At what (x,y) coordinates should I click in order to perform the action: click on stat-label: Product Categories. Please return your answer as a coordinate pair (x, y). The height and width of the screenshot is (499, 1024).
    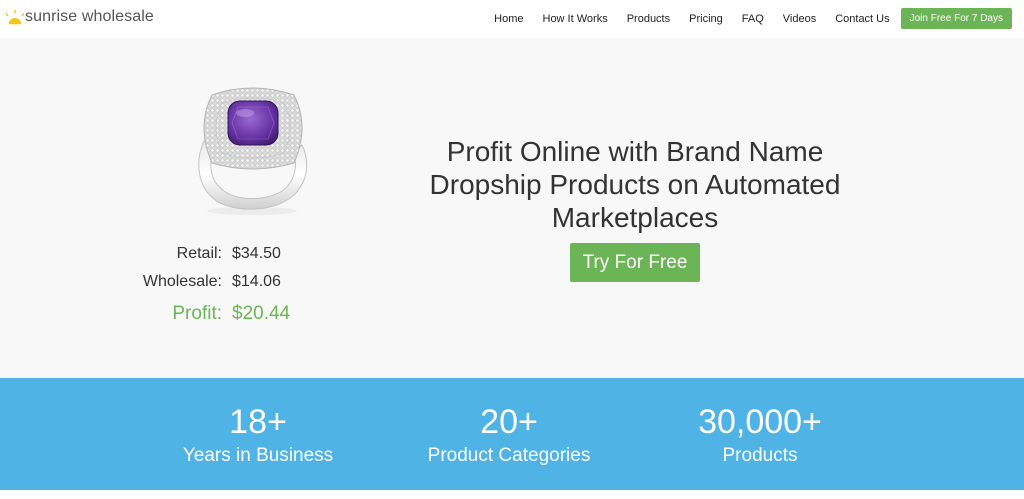
    Looking at the image, I should click on (509, 455).